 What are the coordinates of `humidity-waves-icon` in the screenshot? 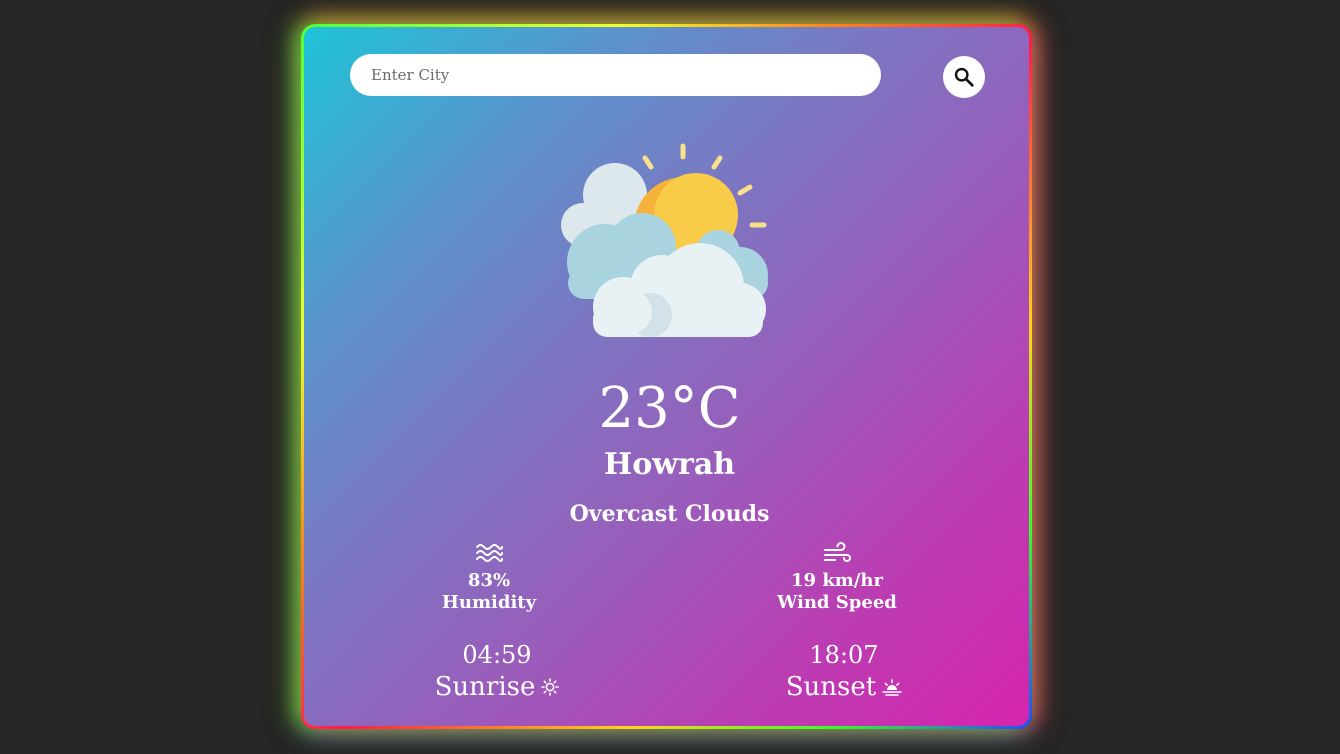 It's located at (489, 553).